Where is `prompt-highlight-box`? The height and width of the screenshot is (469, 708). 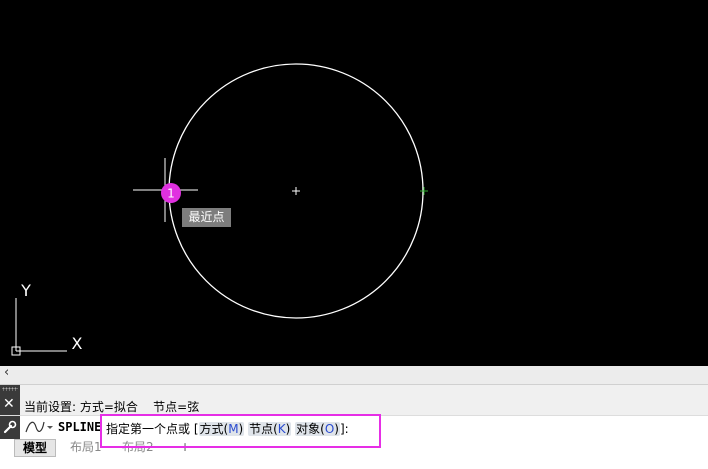
prompt-highlight-box is located at coordinates (240, 431).